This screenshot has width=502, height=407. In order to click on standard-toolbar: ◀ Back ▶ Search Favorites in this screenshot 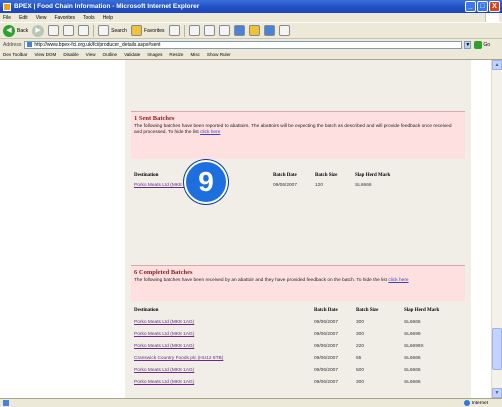, I will do `click(251, 30)`.